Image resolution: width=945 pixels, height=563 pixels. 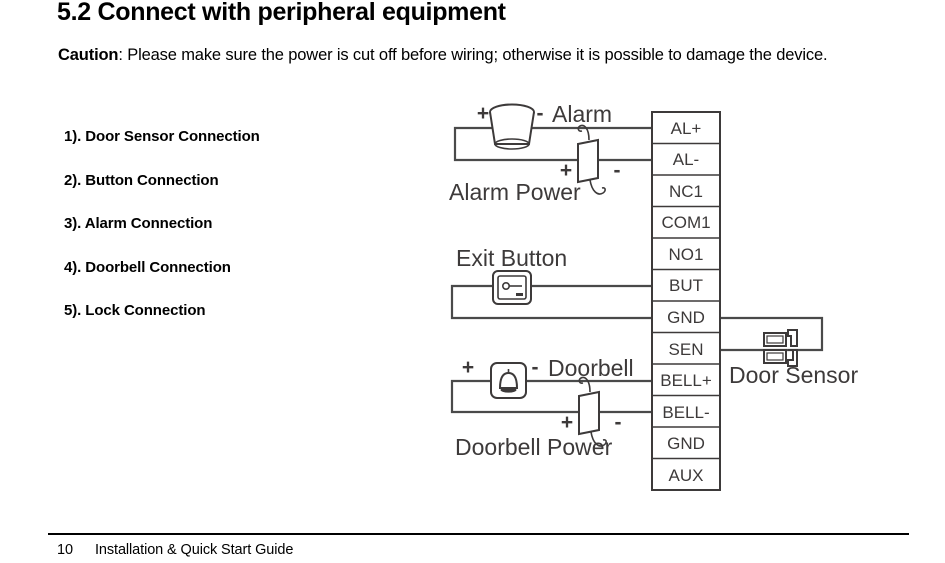 I want to click on doorbell-power-label: Doorbell Power, so click(x=534, y=447).